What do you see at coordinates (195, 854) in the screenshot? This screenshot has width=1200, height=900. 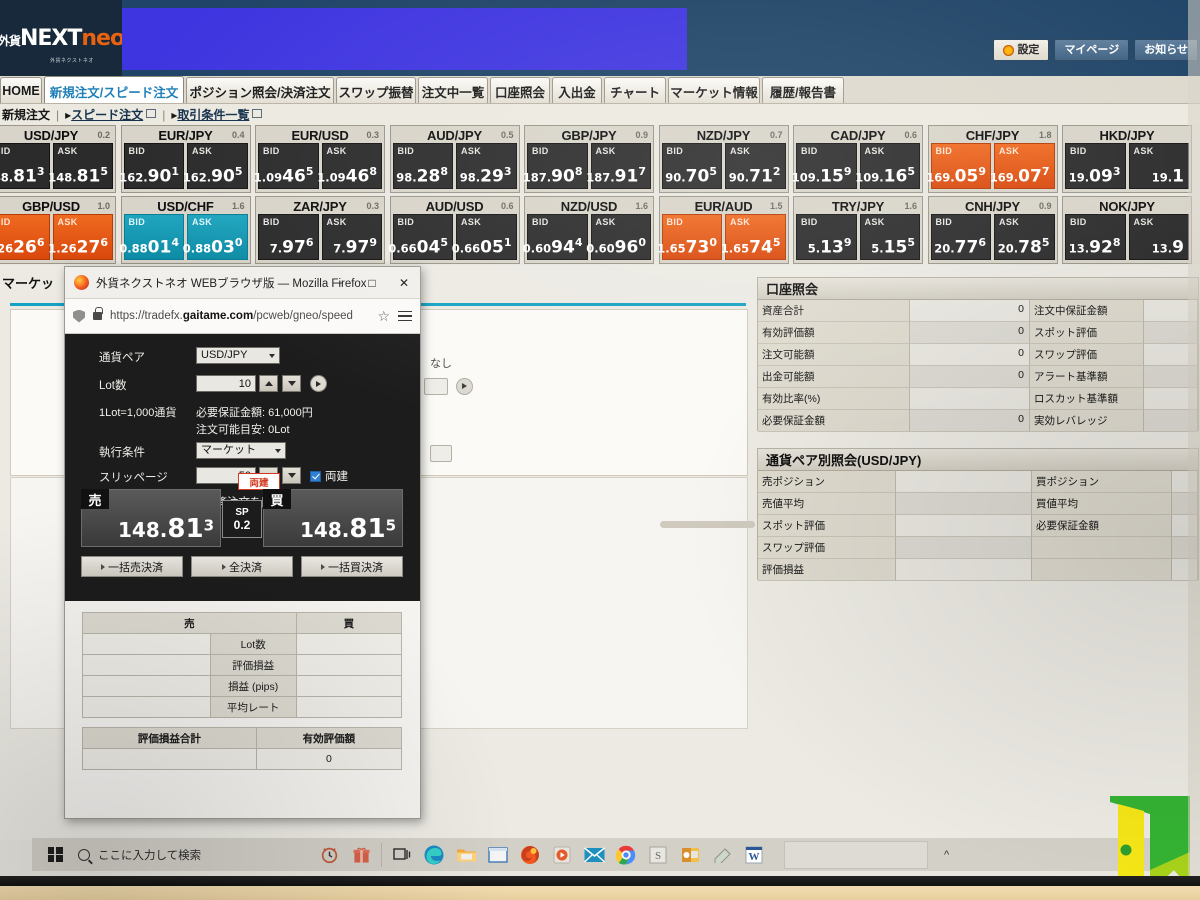 I see `taskbar-search: ここに入力して検索` at bounding box center [195, 854].